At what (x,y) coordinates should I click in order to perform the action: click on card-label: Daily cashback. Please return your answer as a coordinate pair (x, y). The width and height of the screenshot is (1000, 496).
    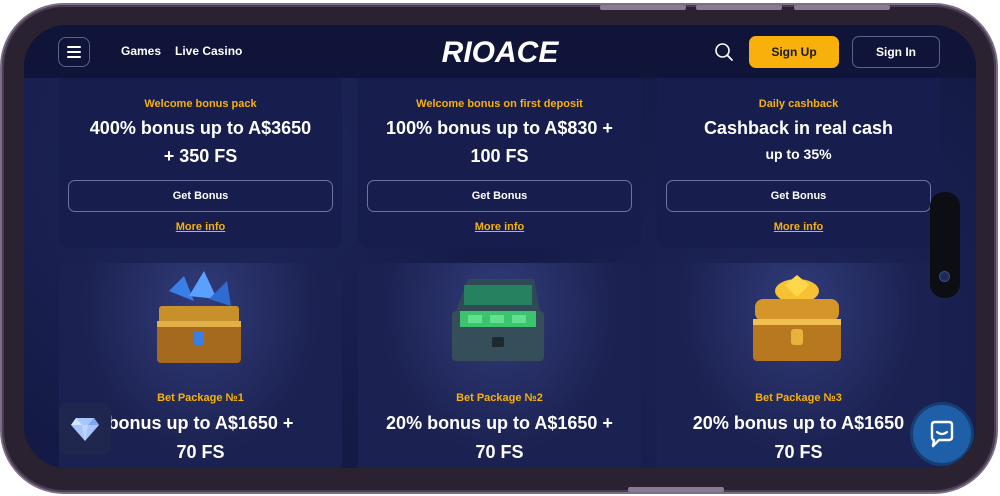
    Looking at the image, I should click on (798, 104).